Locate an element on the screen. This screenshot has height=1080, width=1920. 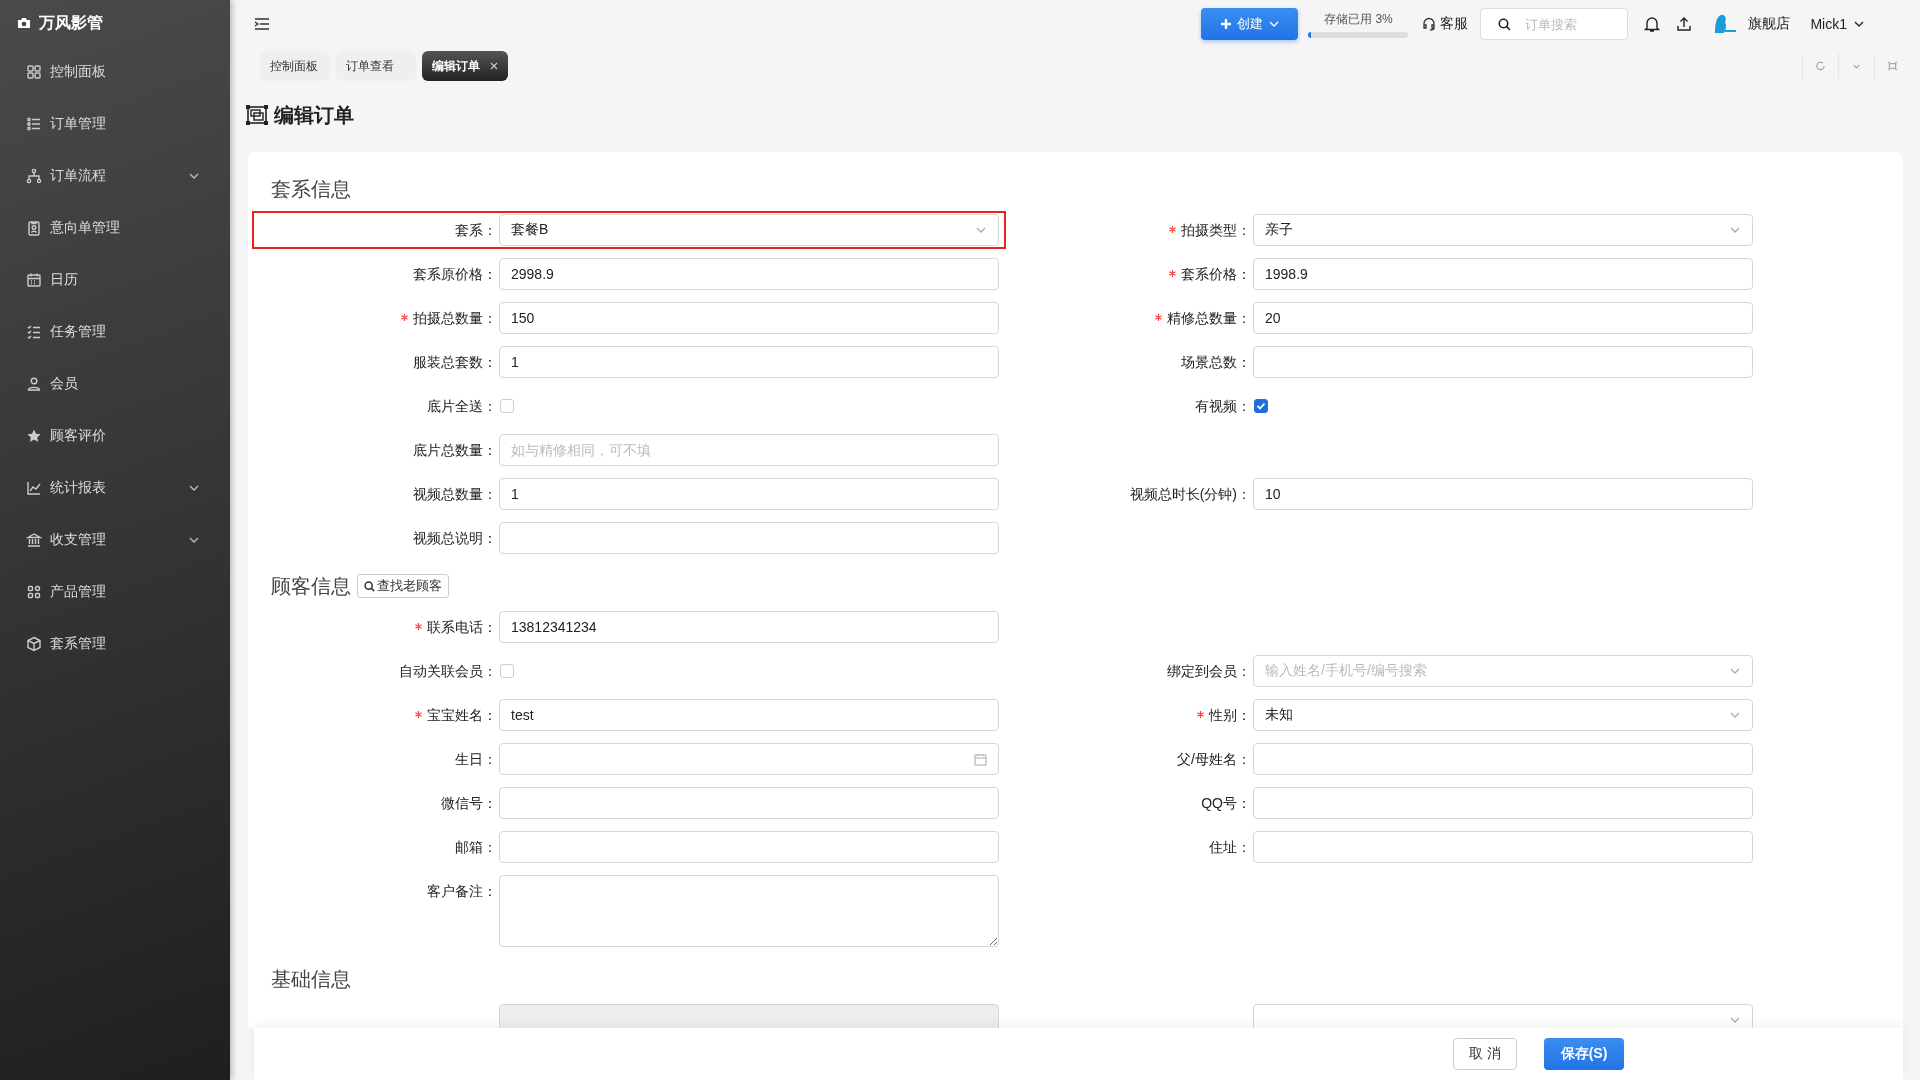
sidebar-item: 订单流程 is located at coordinates (115, 176).